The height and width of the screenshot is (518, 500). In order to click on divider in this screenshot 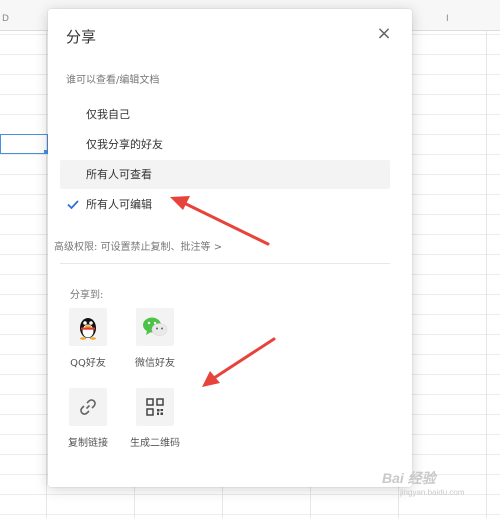, I will do `click(225, 263)`.